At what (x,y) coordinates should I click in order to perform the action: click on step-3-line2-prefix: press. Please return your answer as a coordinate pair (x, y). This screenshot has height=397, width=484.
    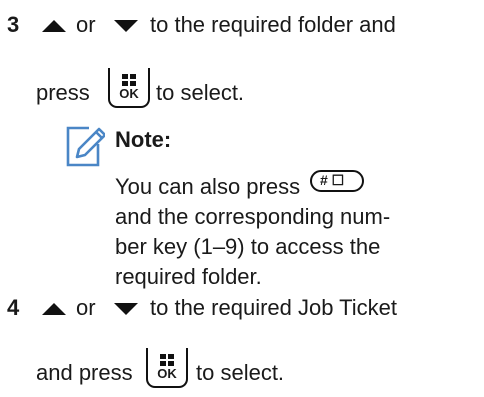
    Looking at the image, I should click on (63, 92).